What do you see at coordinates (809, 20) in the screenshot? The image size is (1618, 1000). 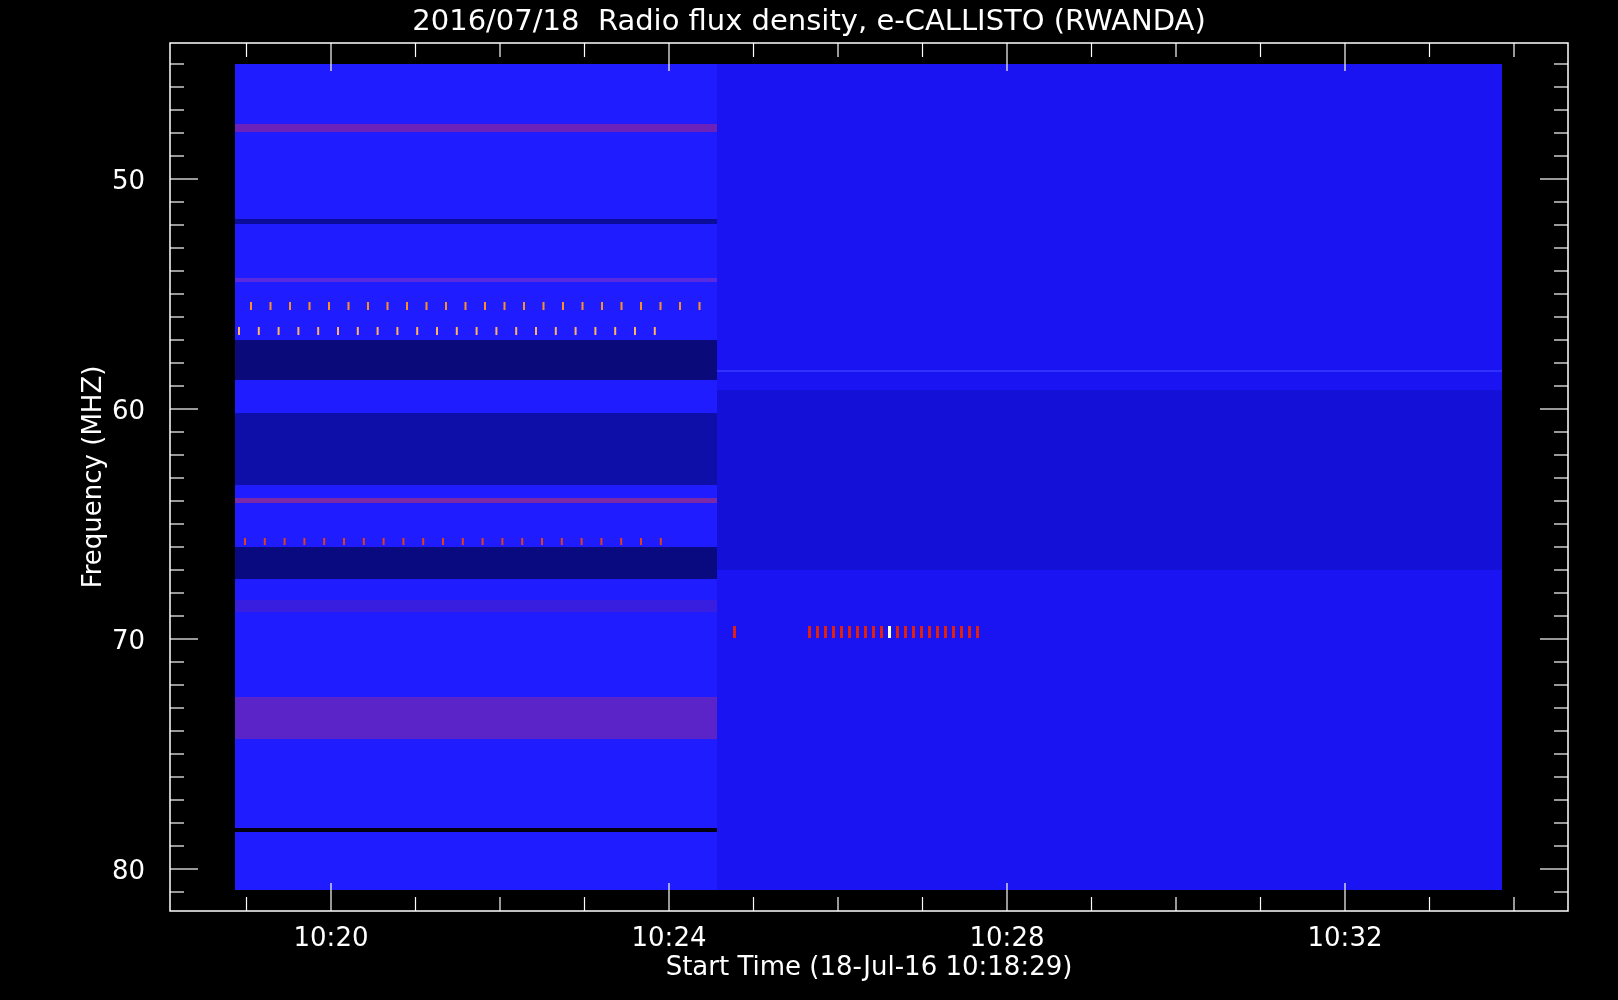 I see `plot-title: 2016/07/18 Radio flux density, e-CALLISTO (RWANDA)` at bounding box center [809, 20].